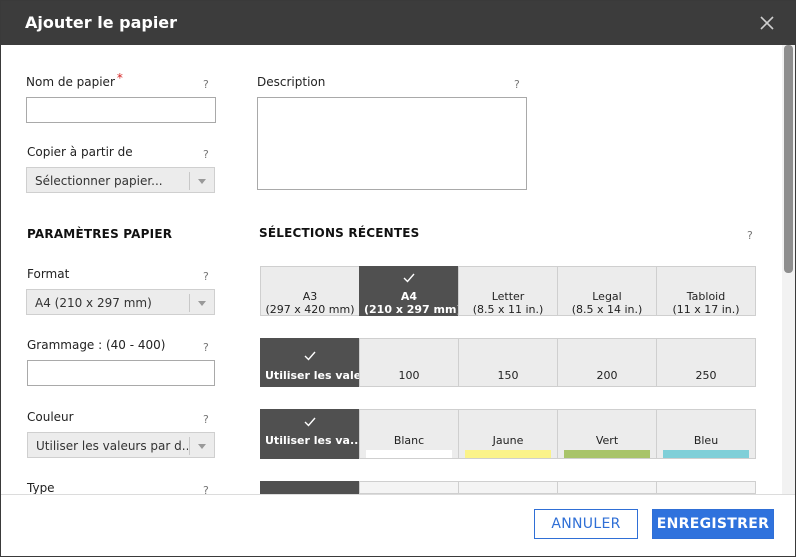  What do you see at coordinates (713, 524) in the screenshot?
I see `save-button: ENREGISTRER` at bounding box center [713, 524].